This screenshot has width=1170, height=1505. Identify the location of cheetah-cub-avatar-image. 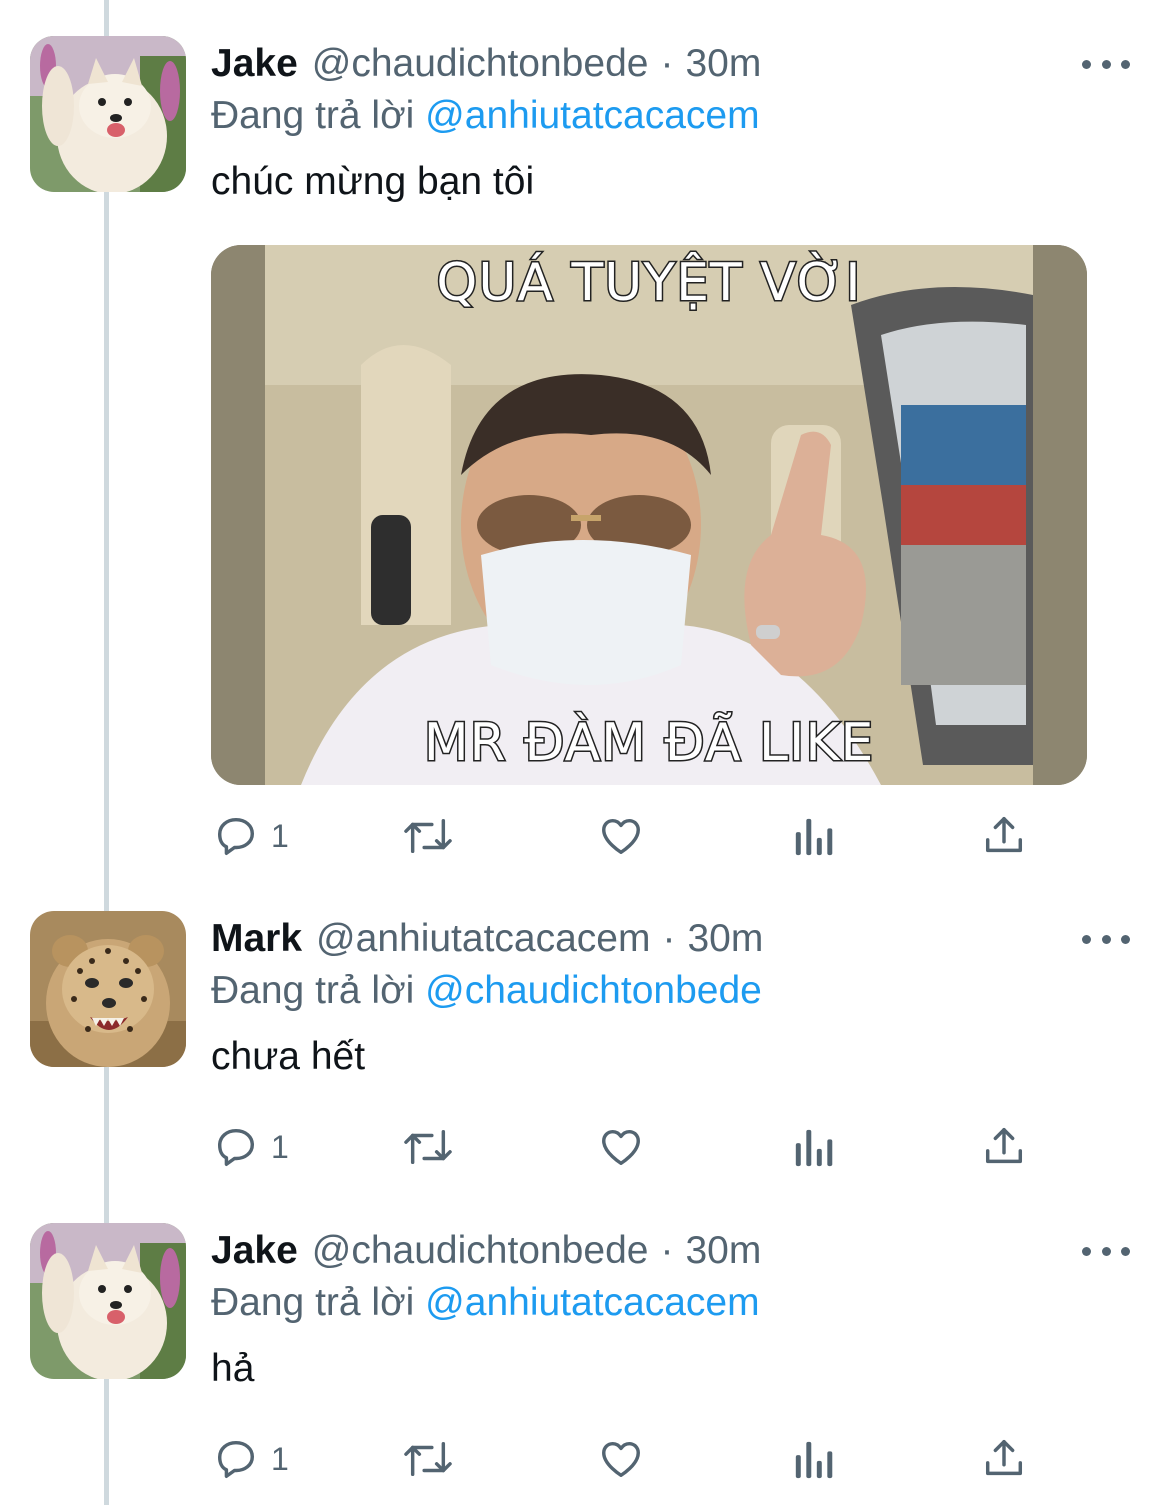
(108, 989).